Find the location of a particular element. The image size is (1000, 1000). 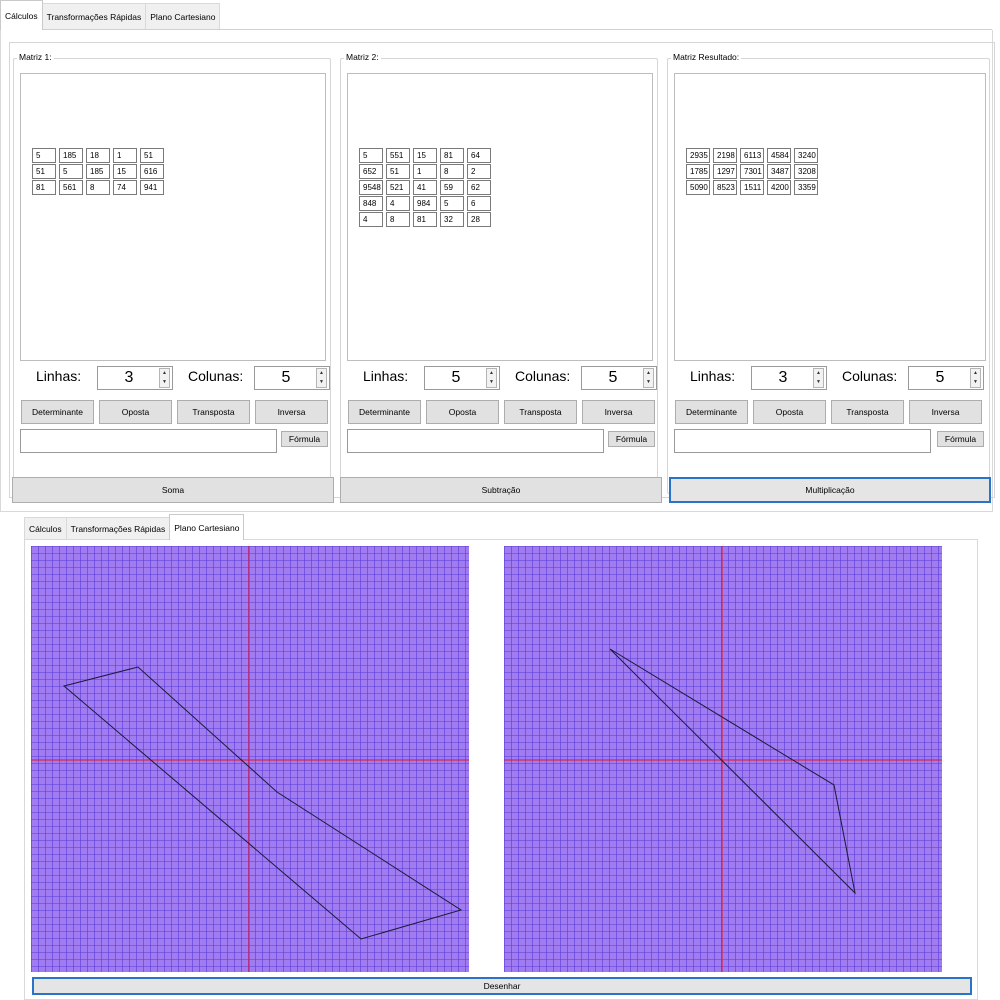

matrix-cell: 2935 is located at coordinates (698, 155).